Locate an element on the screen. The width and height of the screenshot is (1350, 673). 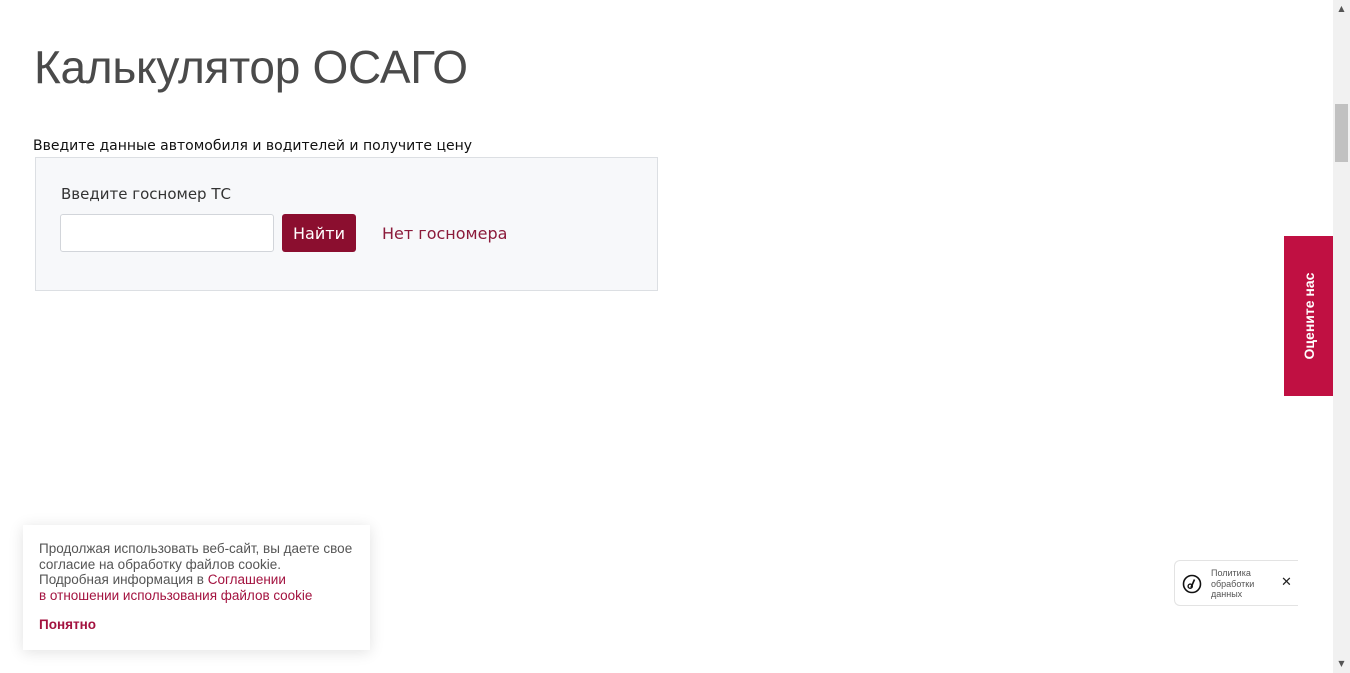
scroll-down-arrow-icon: ▼ is located at coordinates (1341, 664).